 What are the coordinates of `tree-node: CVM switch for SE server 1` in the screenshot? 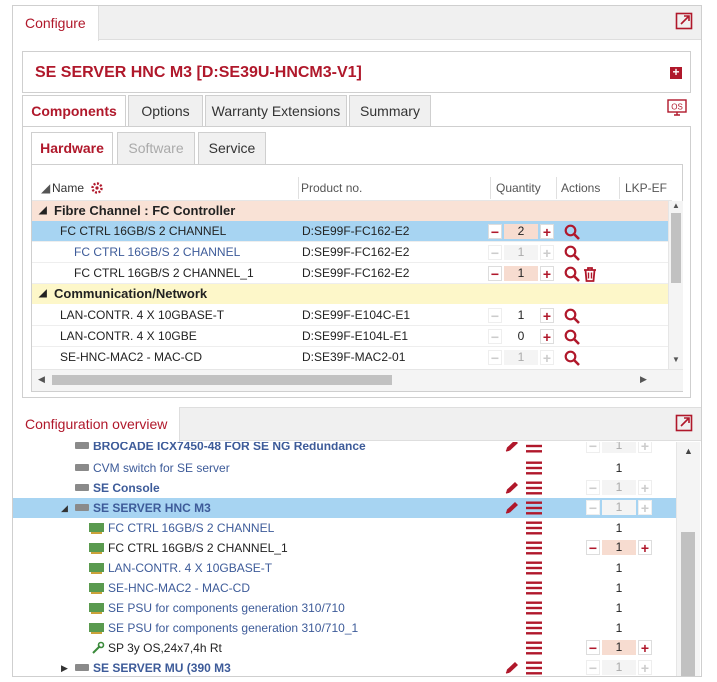 It's located at (345, 468).